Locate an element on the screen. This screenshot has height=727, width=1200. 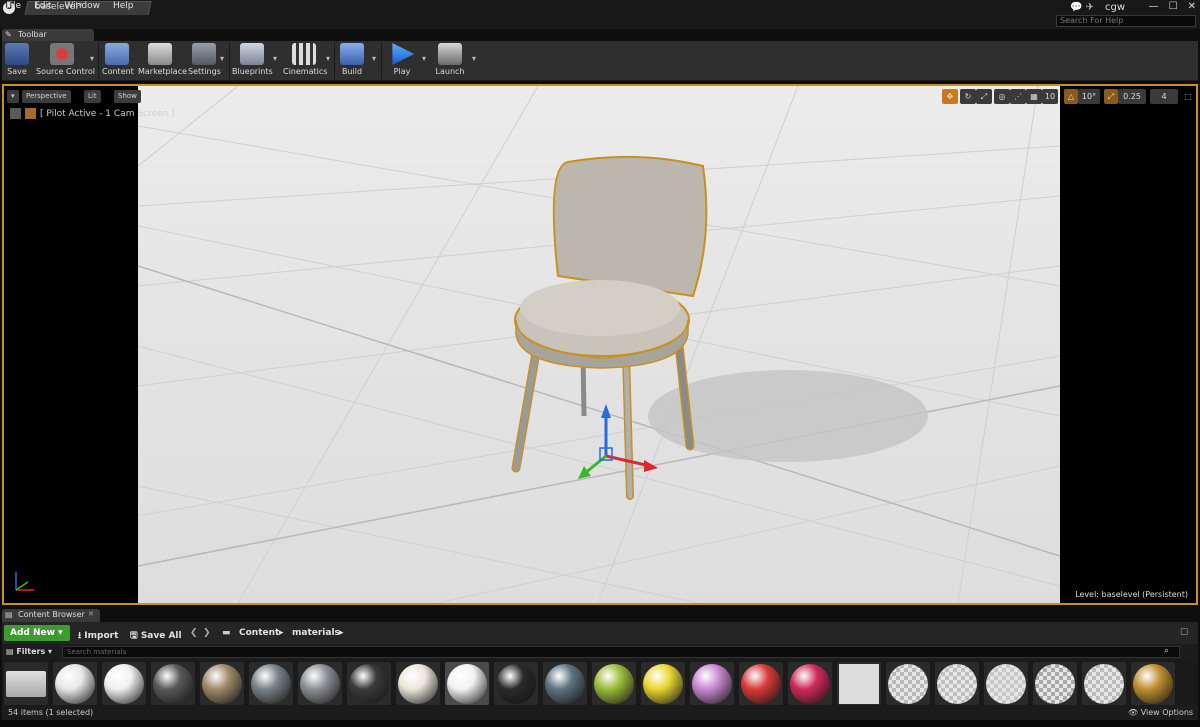
rotation-snap-icon: △ is located at coordinates (1071, 96).